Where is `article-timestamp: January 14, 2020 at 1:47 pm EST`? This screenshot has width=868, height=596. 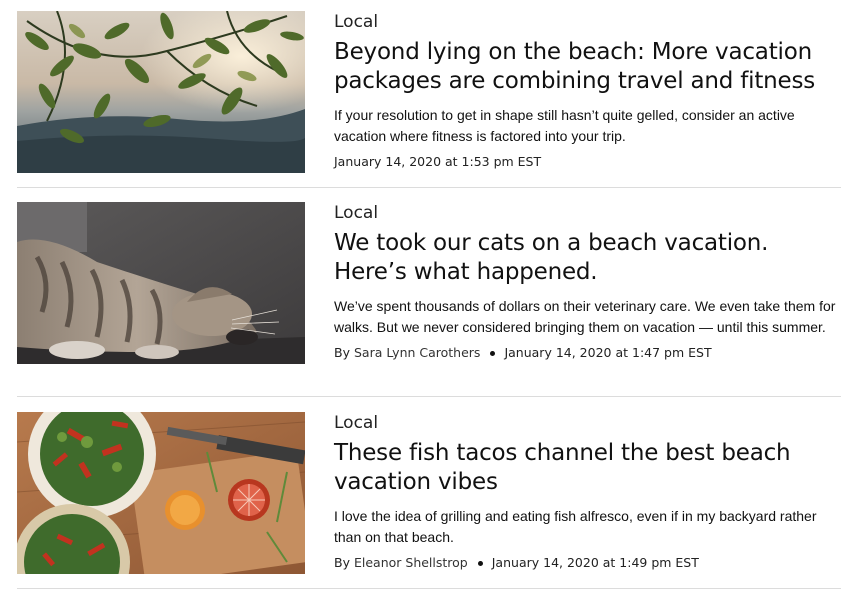
article-timestamp: January 14, 2020 at 1:47 pm EST is located at coordinates (608, 352).